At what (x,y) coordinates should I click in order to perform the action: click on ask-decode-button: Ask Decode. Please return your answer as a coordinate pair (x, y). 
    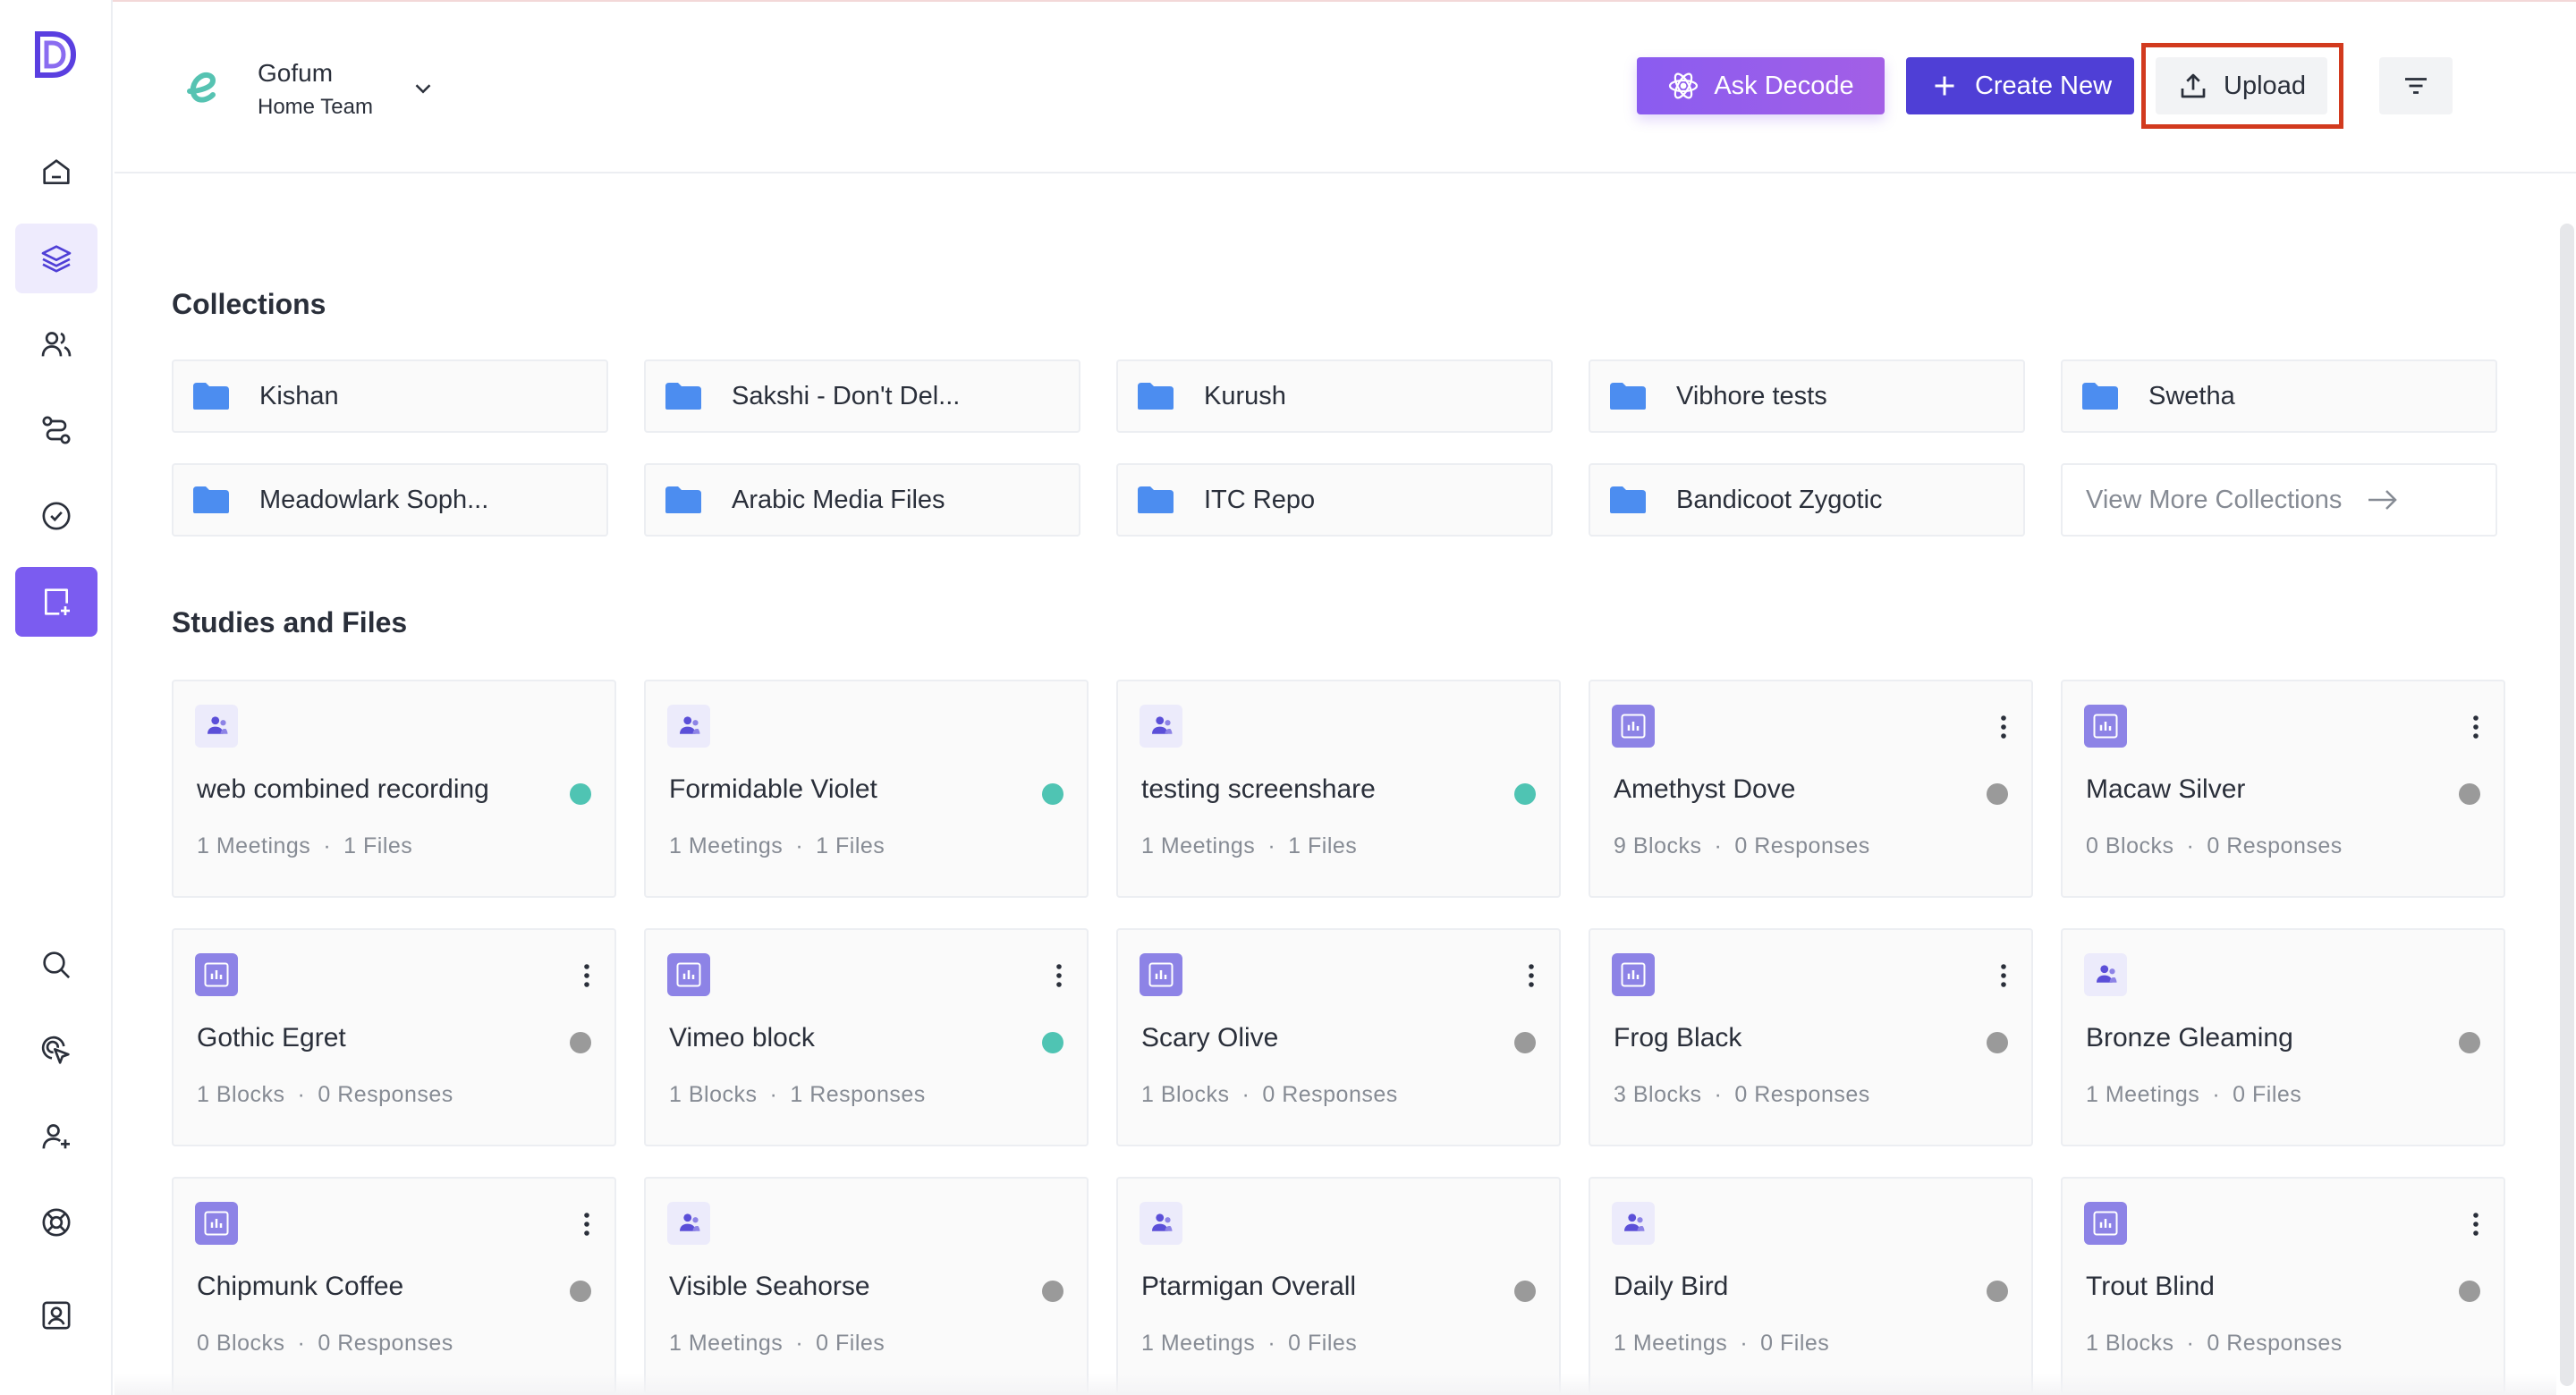
    Looking at the image, I should click on (1761, 85).